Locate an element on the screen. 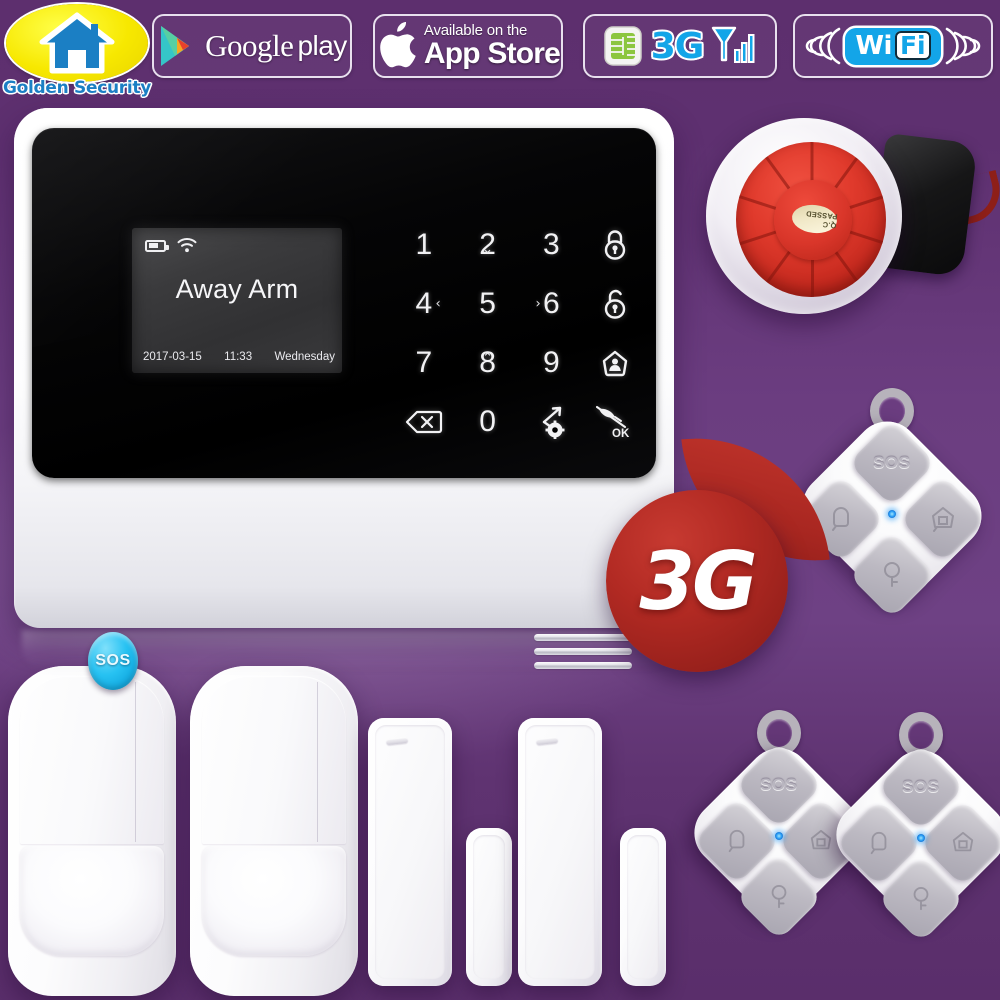 This screenshot has width=1000, height=1000. door-sensor-1-magnet is located at coordinates (489, 907).